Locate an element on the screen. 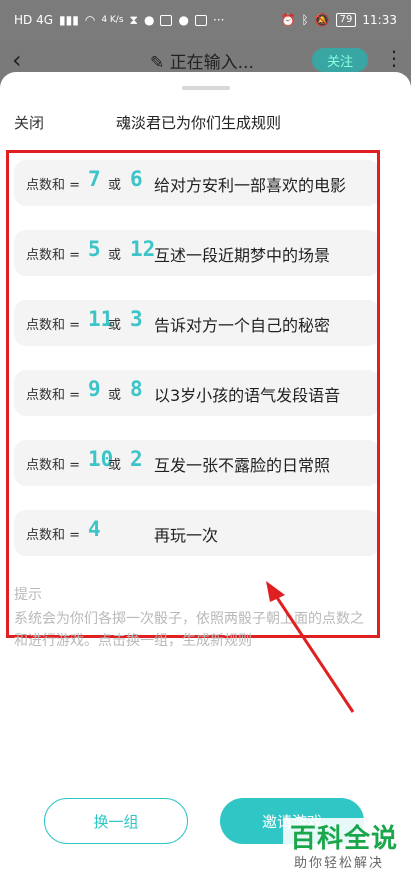 This screenshot has height=882, width=411. watermark-logo: 百科全说 is located at coordinates (344, 839).